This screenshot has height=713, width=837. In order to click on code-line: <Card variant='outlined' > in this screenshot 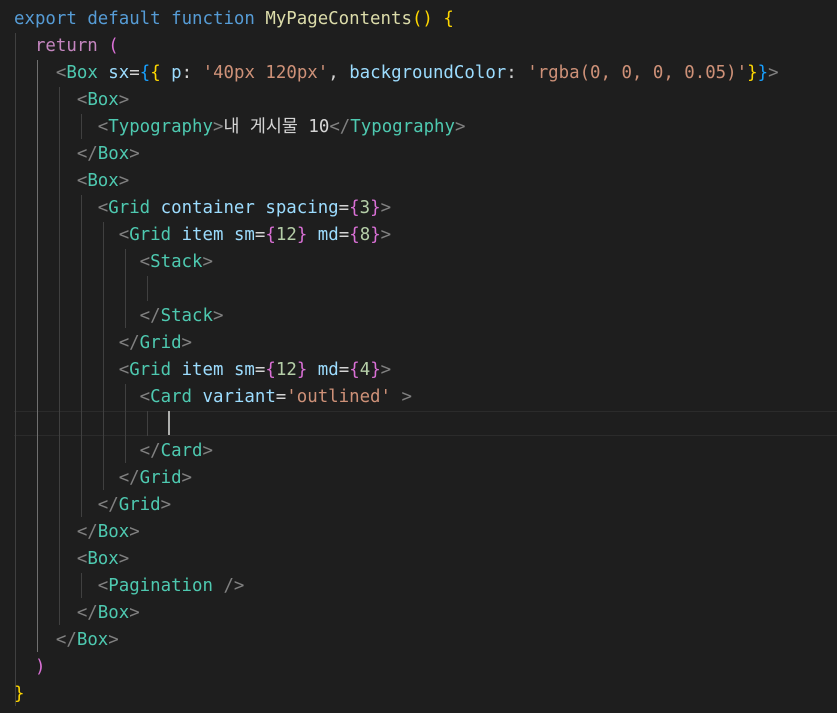, I will do `click(213, 397)`.